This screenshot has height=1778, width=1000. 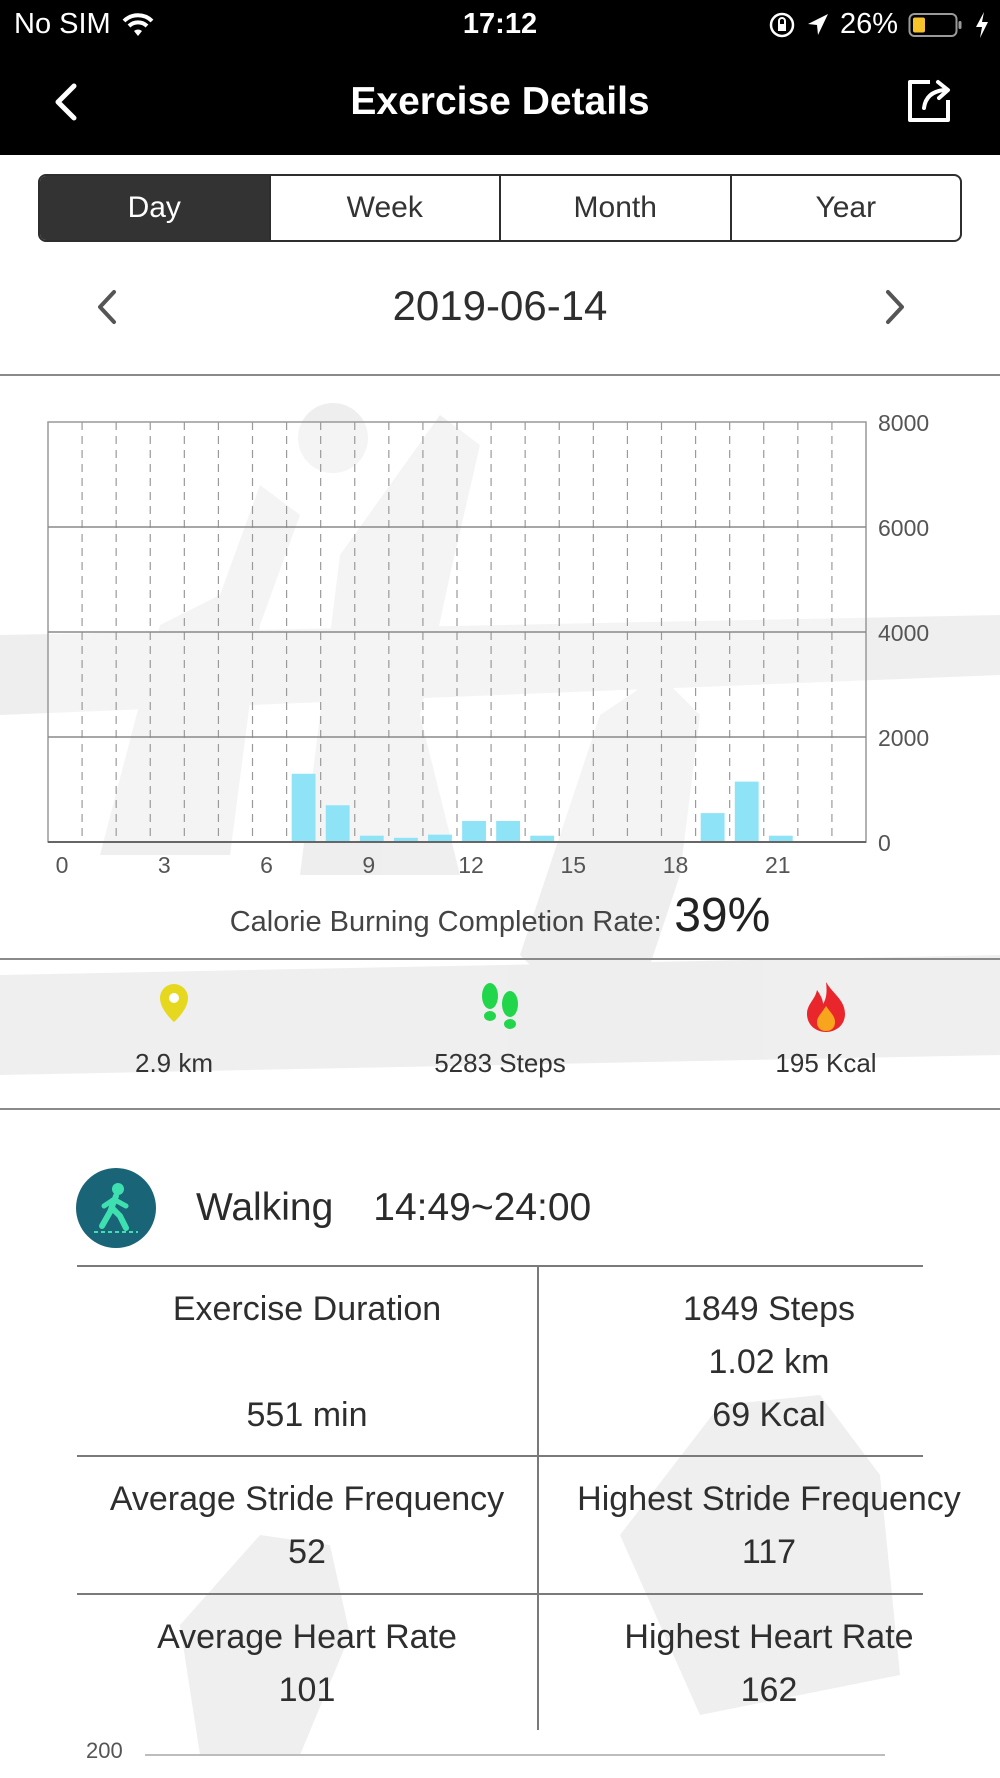 What do you see at coordinates (903, 528) in the screenshot?
I see `y-tick-label: 6000` at bounding box center [903, 528].